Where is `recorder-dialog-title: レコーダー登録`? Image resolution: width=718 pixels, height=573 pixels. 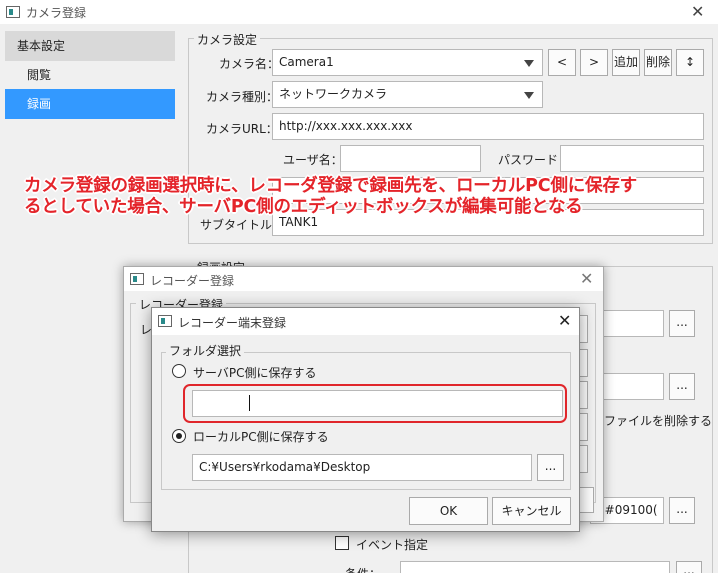
recorder-dialog-title: レコーダー登録 is located at coordinates (192, 281).